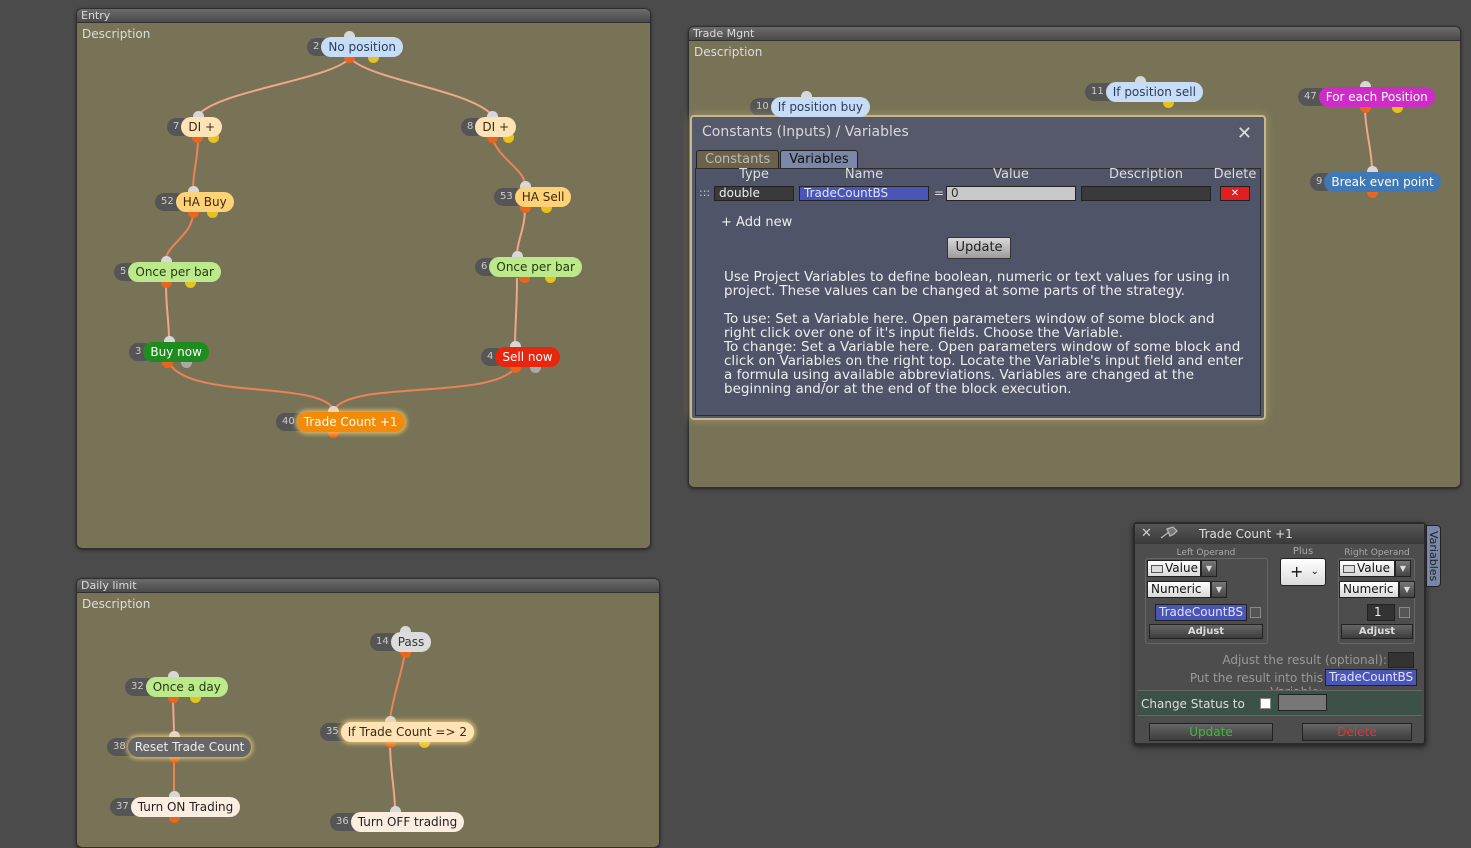  I want to click on status-select, so click(1302, 702).